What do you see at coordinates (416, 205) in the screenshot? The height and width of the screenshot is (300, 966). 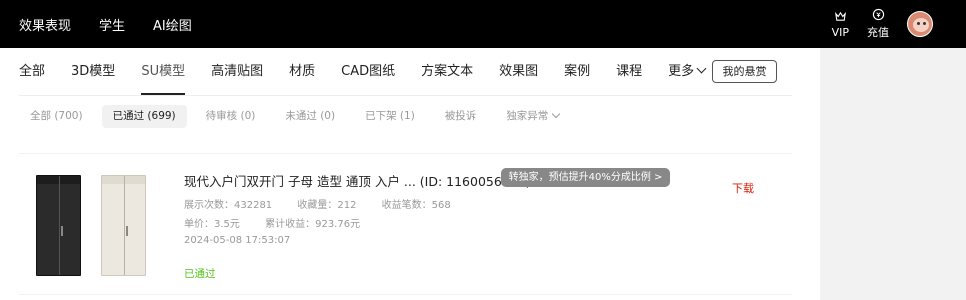 I see `earnings-count: 收益笔数：568` at bounding box center [416, 205].